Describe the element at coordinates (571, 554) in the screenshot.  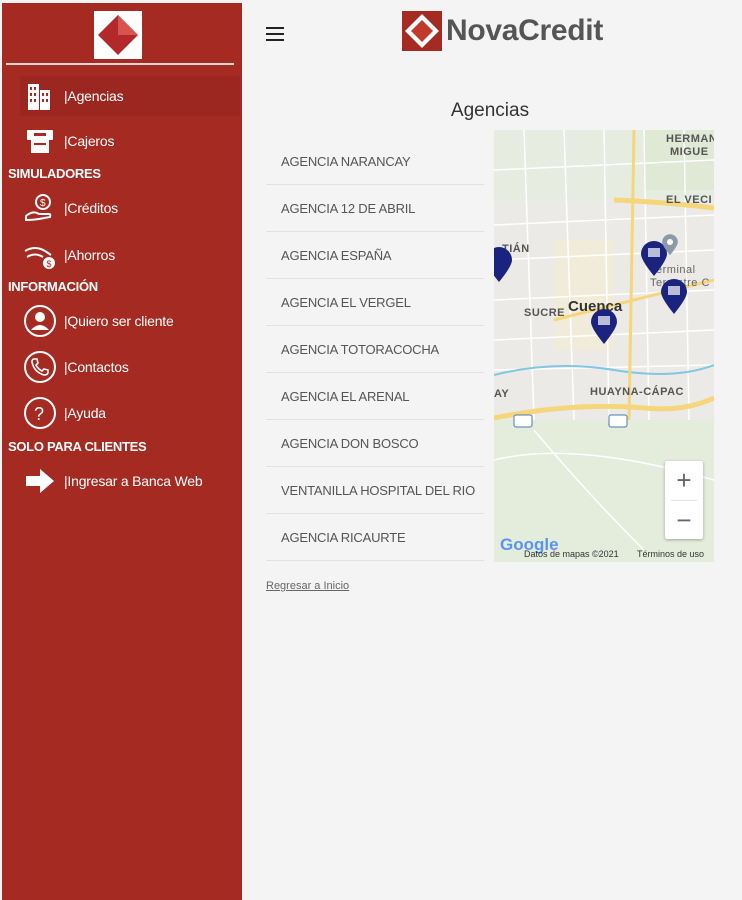
I see `map-attribution: Datos de mapas ©2021` at that location.